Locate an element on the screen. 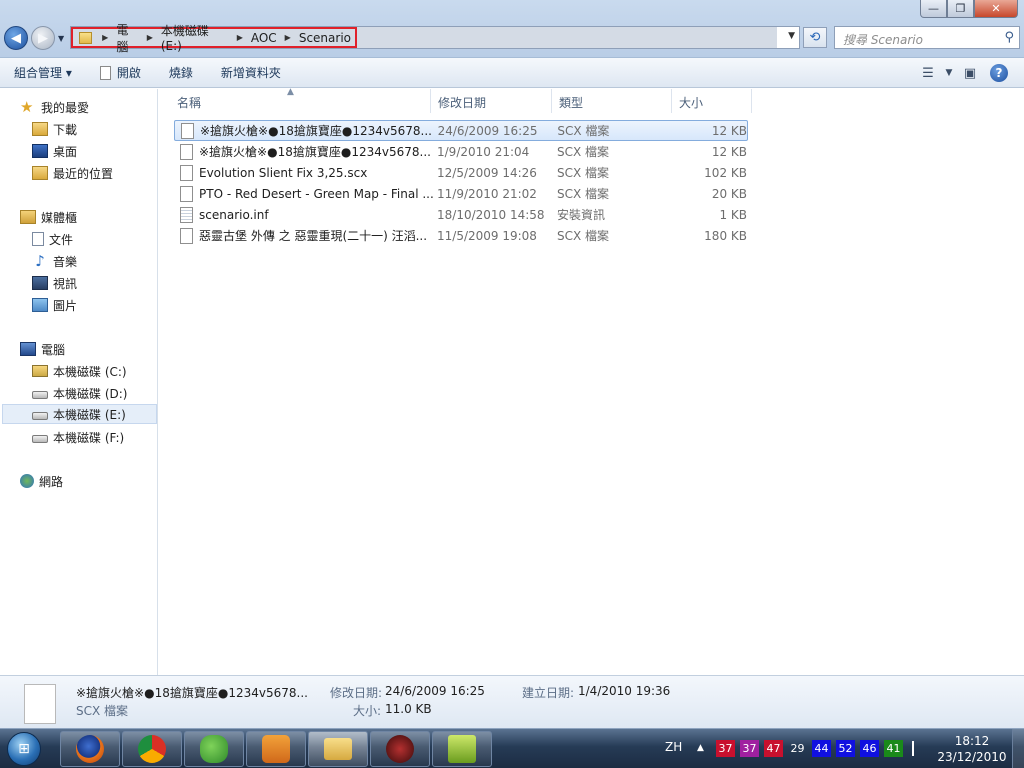 This screenshot has height=768, width=1024. nav-music: ♪ 音樂 is located at coordinates (54, 261).